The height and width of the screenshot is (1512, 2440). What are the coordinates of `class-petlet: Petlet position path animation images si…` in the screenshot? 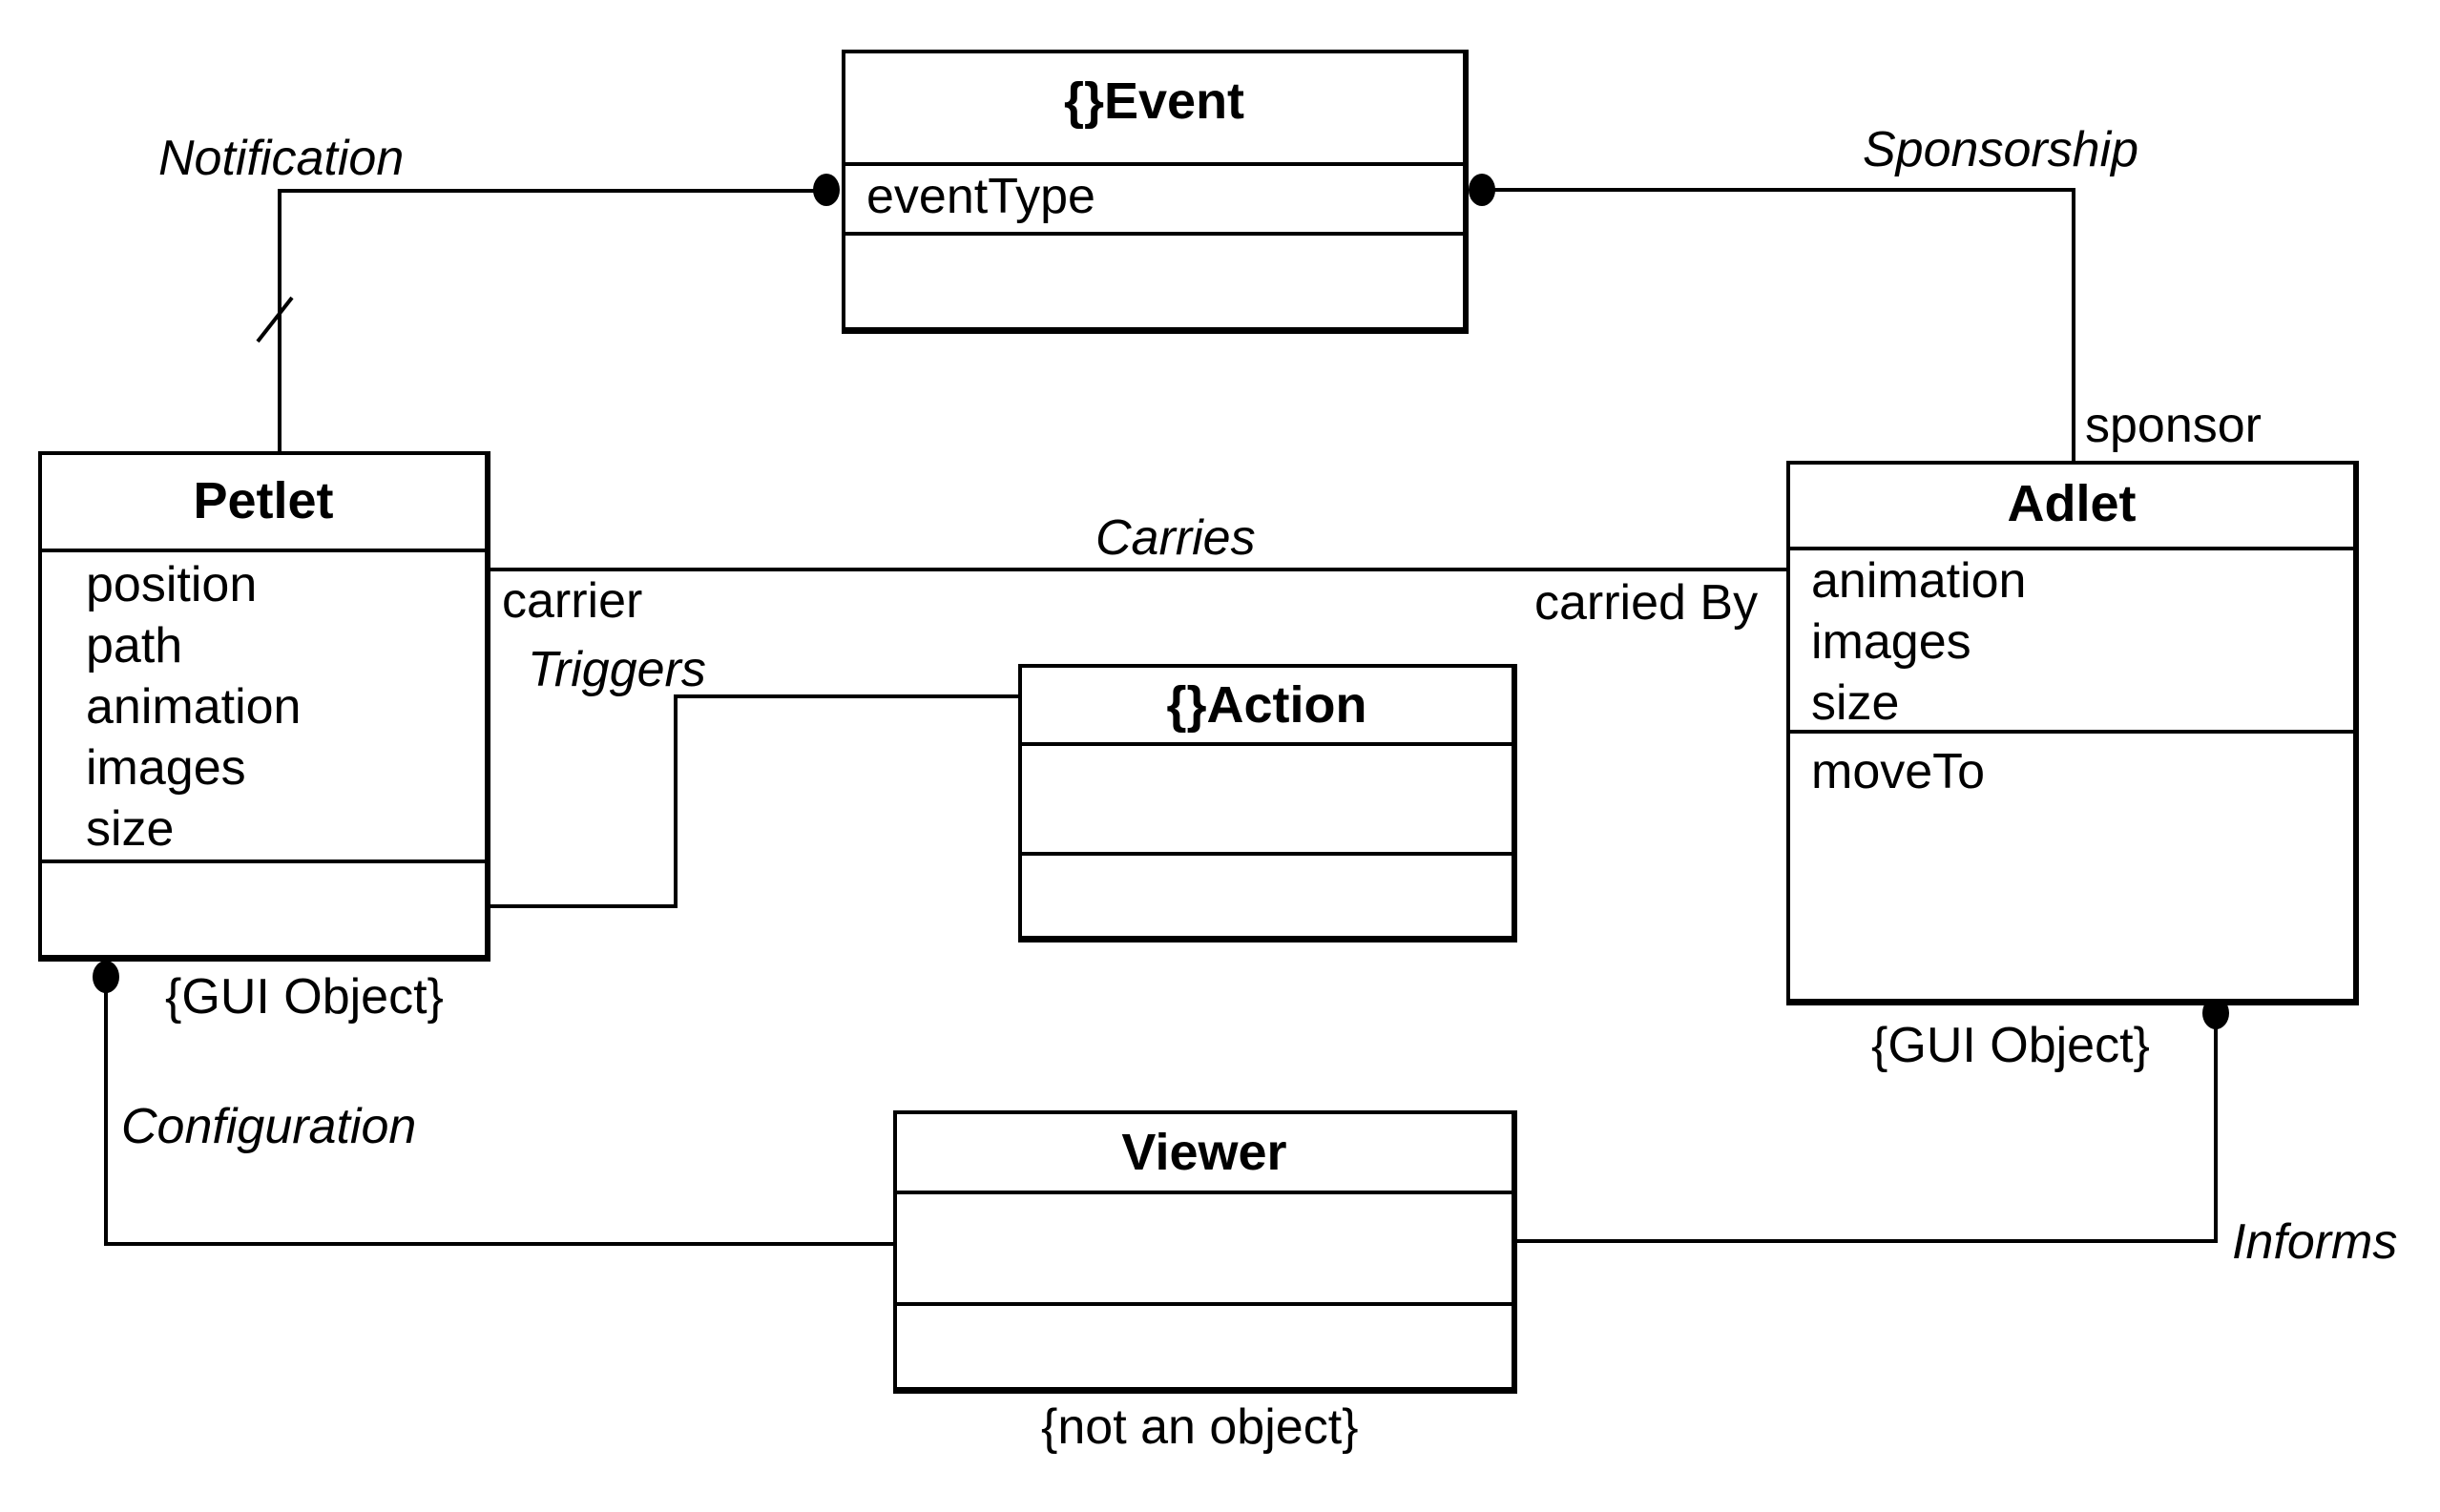 It's located at (264, 706).